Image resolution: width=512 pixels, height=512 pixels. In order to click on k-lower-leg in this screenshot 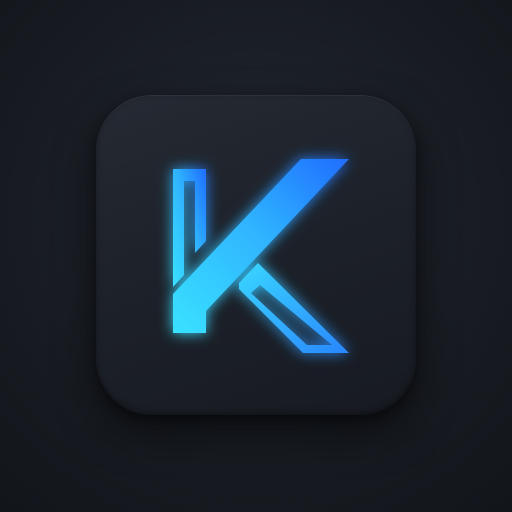, I will do `click(294, 308)`.